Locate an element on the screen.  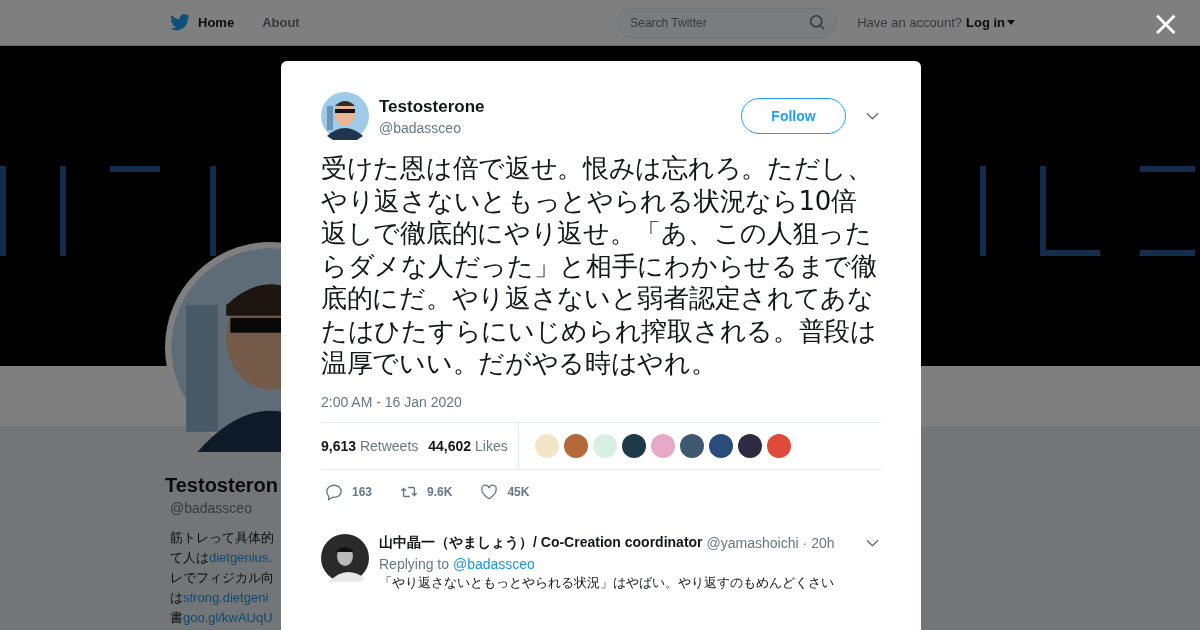
bio-link: dietgenius. is located at coordinates (240, 557).